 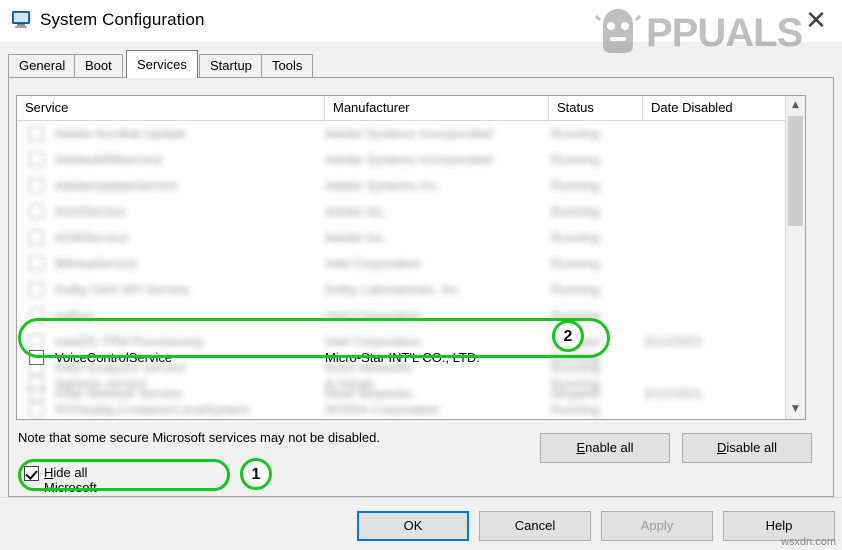 What do you see at coordinates (31, 473) in the screenshot?
I see `hide-microsoft-services-checkbox` at bounding box center [31, 473].